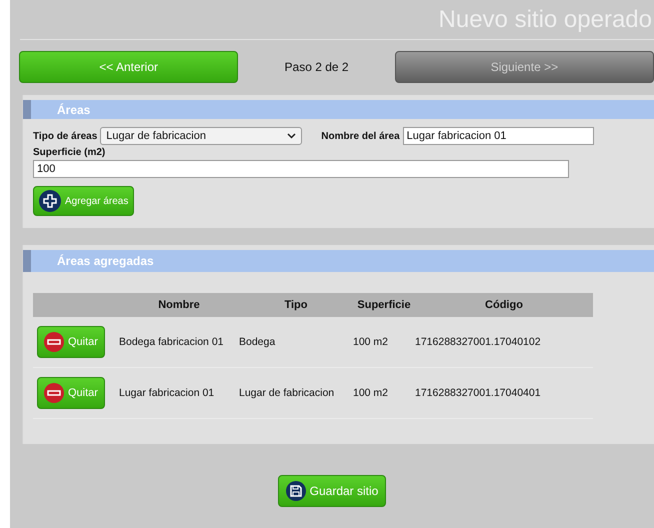  Describe the element at coordinates (360, 136) in the screenshot. I see `field-label: Nombre del área` at that location.